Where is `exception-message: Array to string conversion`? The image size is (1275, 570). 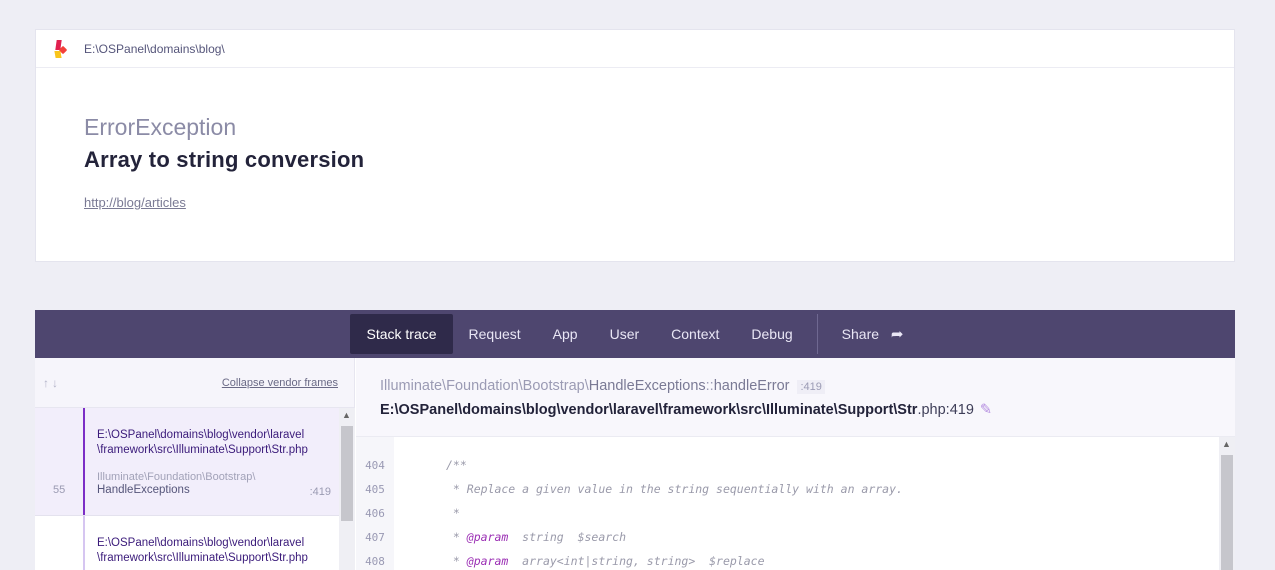 exception-message: Array to string conversion is located at coordinates (224, 159).